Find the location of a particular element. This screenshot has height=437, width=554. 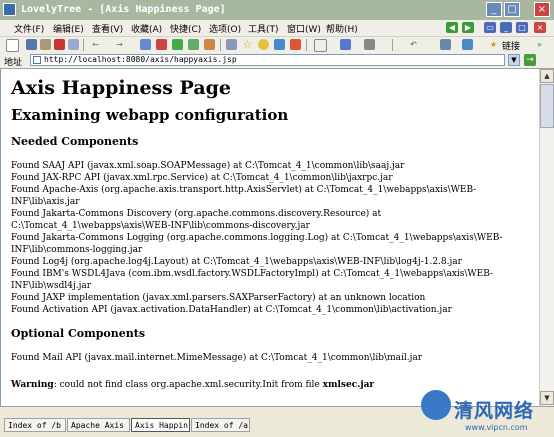

forward-nav-icon: ▶ is located at coordinates (468, 27).